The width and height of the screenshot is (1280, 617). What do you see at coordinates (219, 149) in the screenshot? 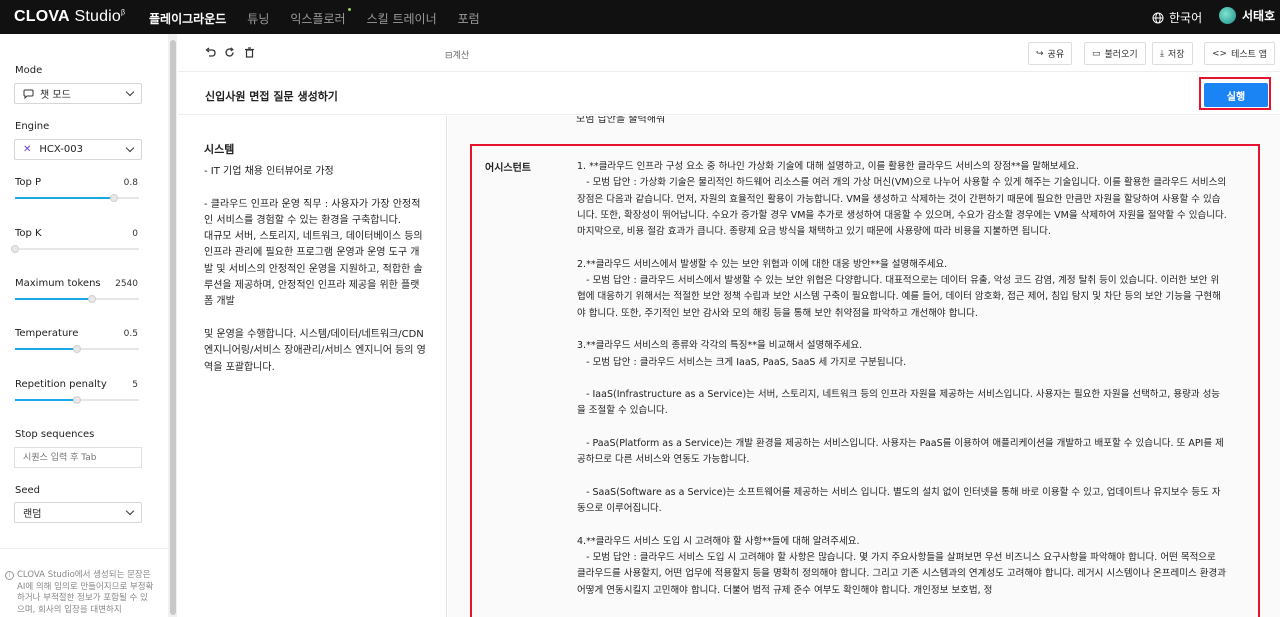
I see `system-title: 시스템` at bounding box center [219, 149].